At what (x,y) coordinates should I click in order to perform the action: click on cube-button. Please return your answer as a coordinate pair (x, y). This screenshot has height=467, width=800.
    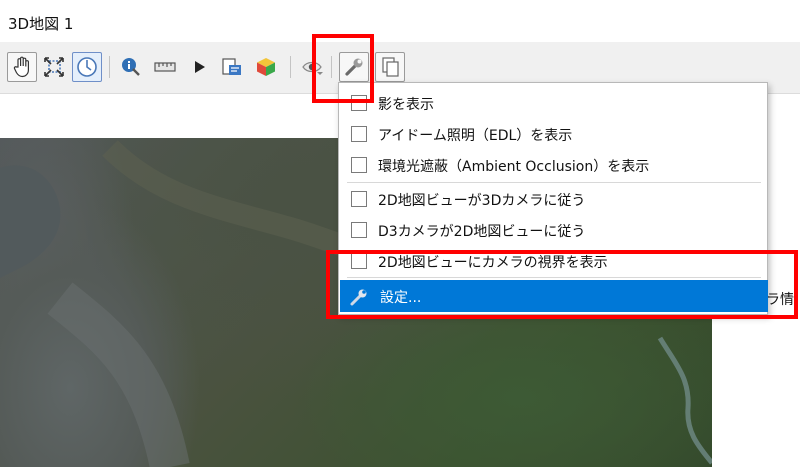
    Looking at the image, I should click on (266, 67).